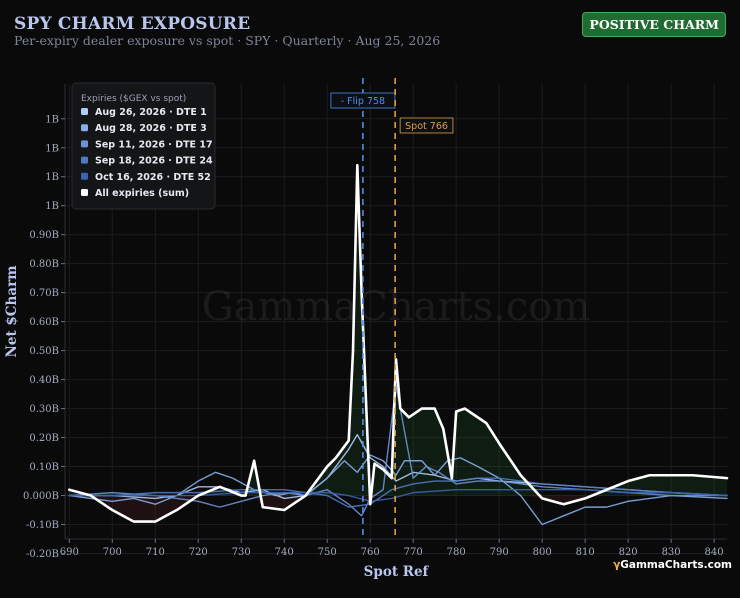 This screenshot has height=598, width=740. I want to click on legend-item: Oct 16, 2026 · DTE 52, so click(153, 177).